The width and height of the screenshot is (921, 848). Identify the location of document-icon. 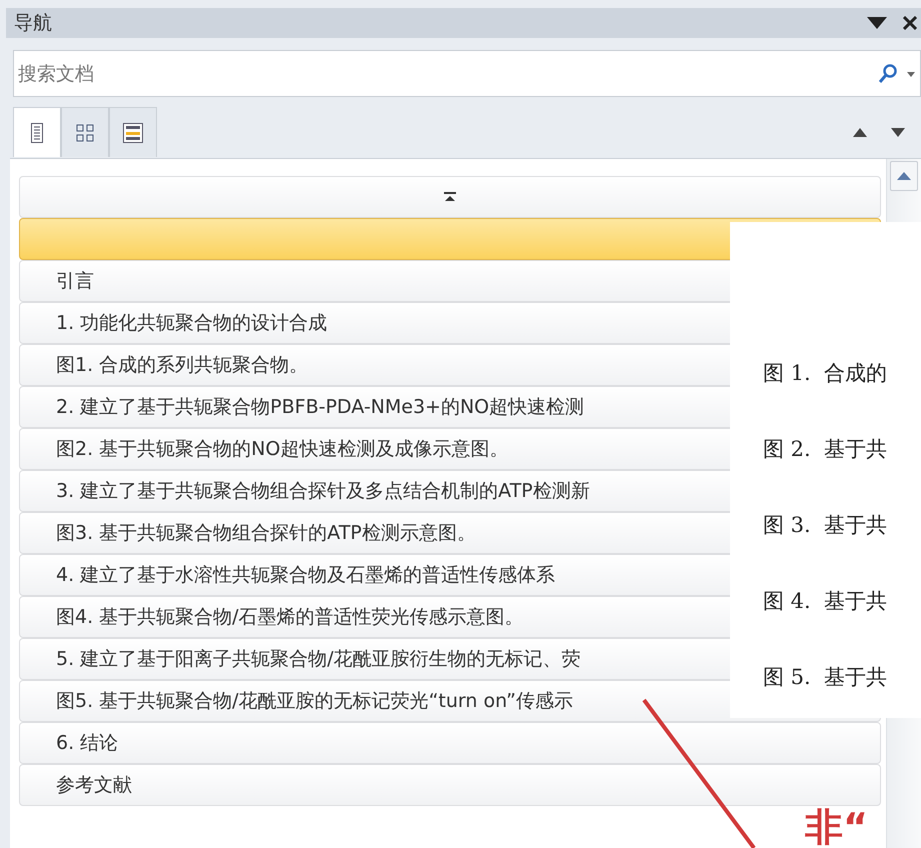
(37, 132).